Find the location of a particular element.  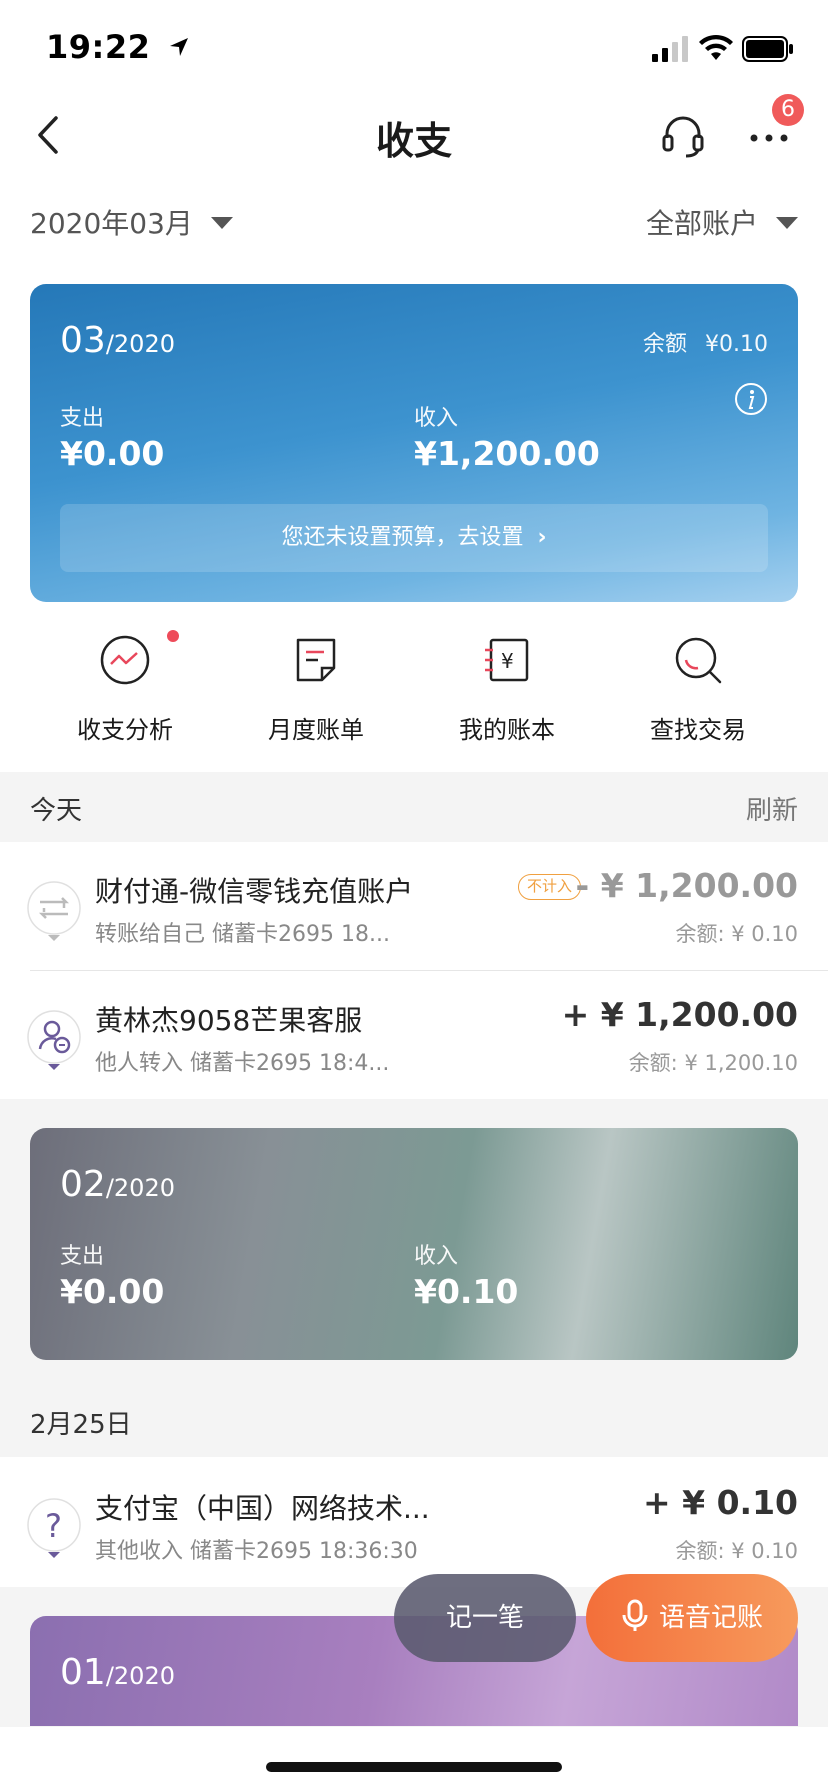

section-header-today: 今天 刷新 is located at coordinates (414, 807).